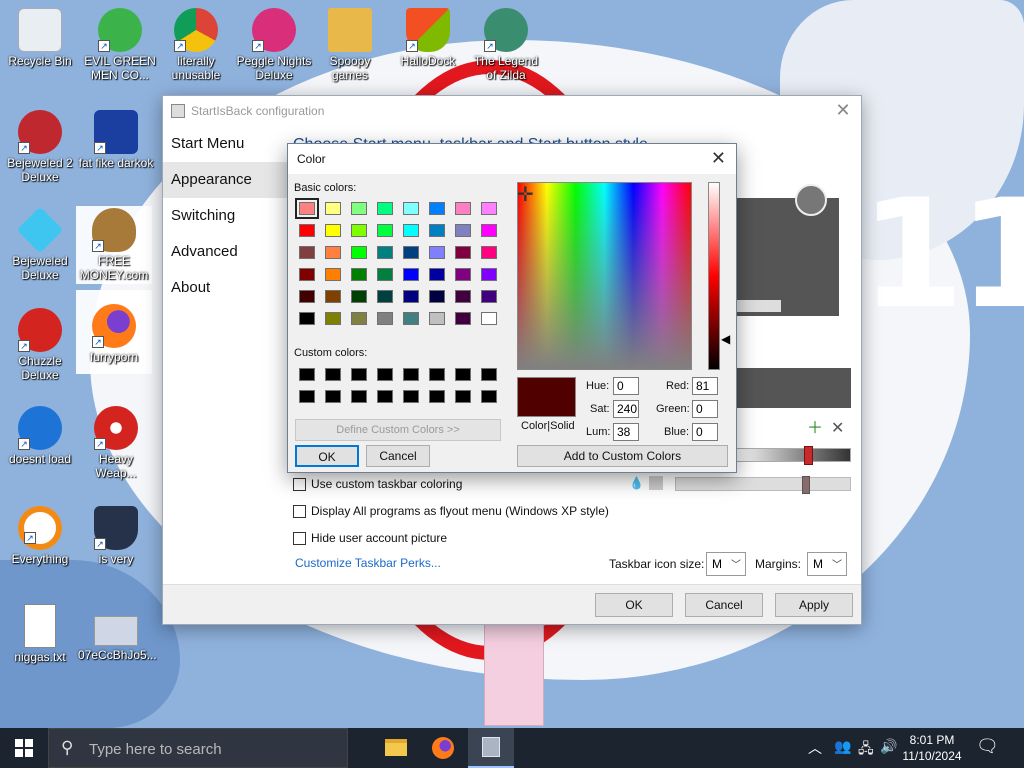 Image resolution: width=1024 pixels, height=768 pixels. Describe the element at coordinates (705, 432) in the screenshot. I see `blue-input: 0` at that location.